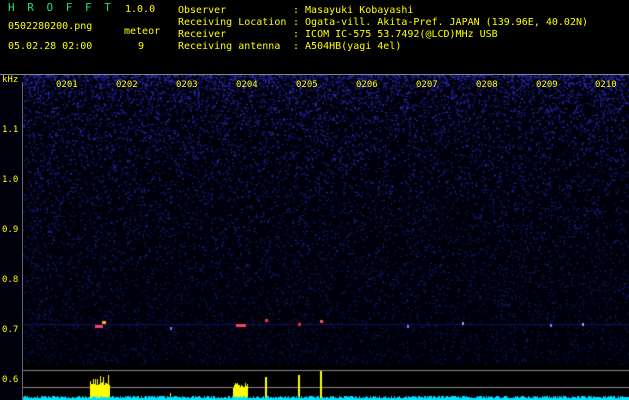 The height and width of the screenshot is (400, 629). What do you see at coordinates (50, 26) in the screenshot?
I see `file-name: 0502280200.png` at bounding box center [50, 26].